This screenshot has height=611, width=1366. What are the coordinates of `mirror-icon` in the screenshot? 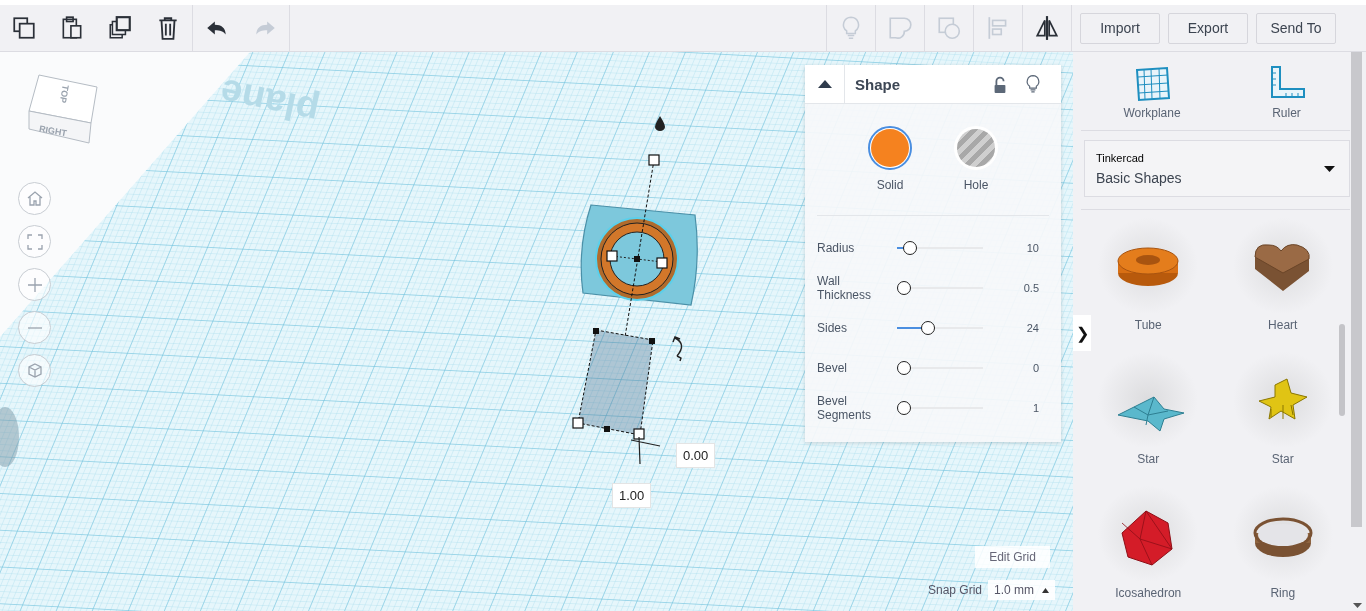 It's located at (1047, 28).